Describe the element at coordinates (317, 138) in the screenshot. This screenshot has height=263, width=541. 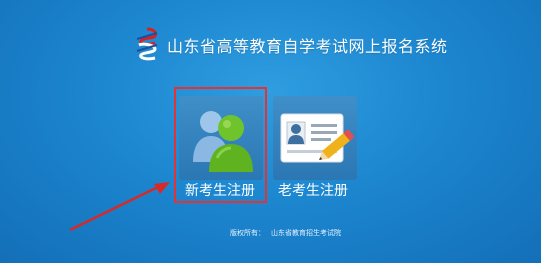
I see `id-card-edit-icon` at that location.